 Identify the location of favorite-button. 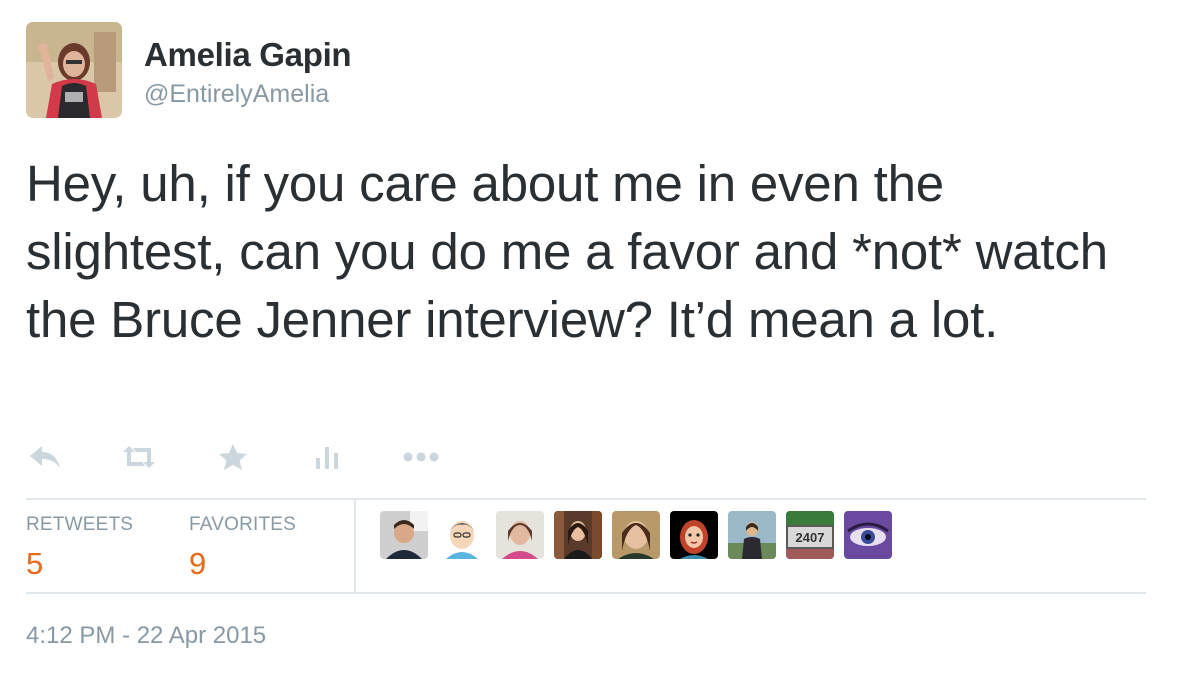
(233, 457).